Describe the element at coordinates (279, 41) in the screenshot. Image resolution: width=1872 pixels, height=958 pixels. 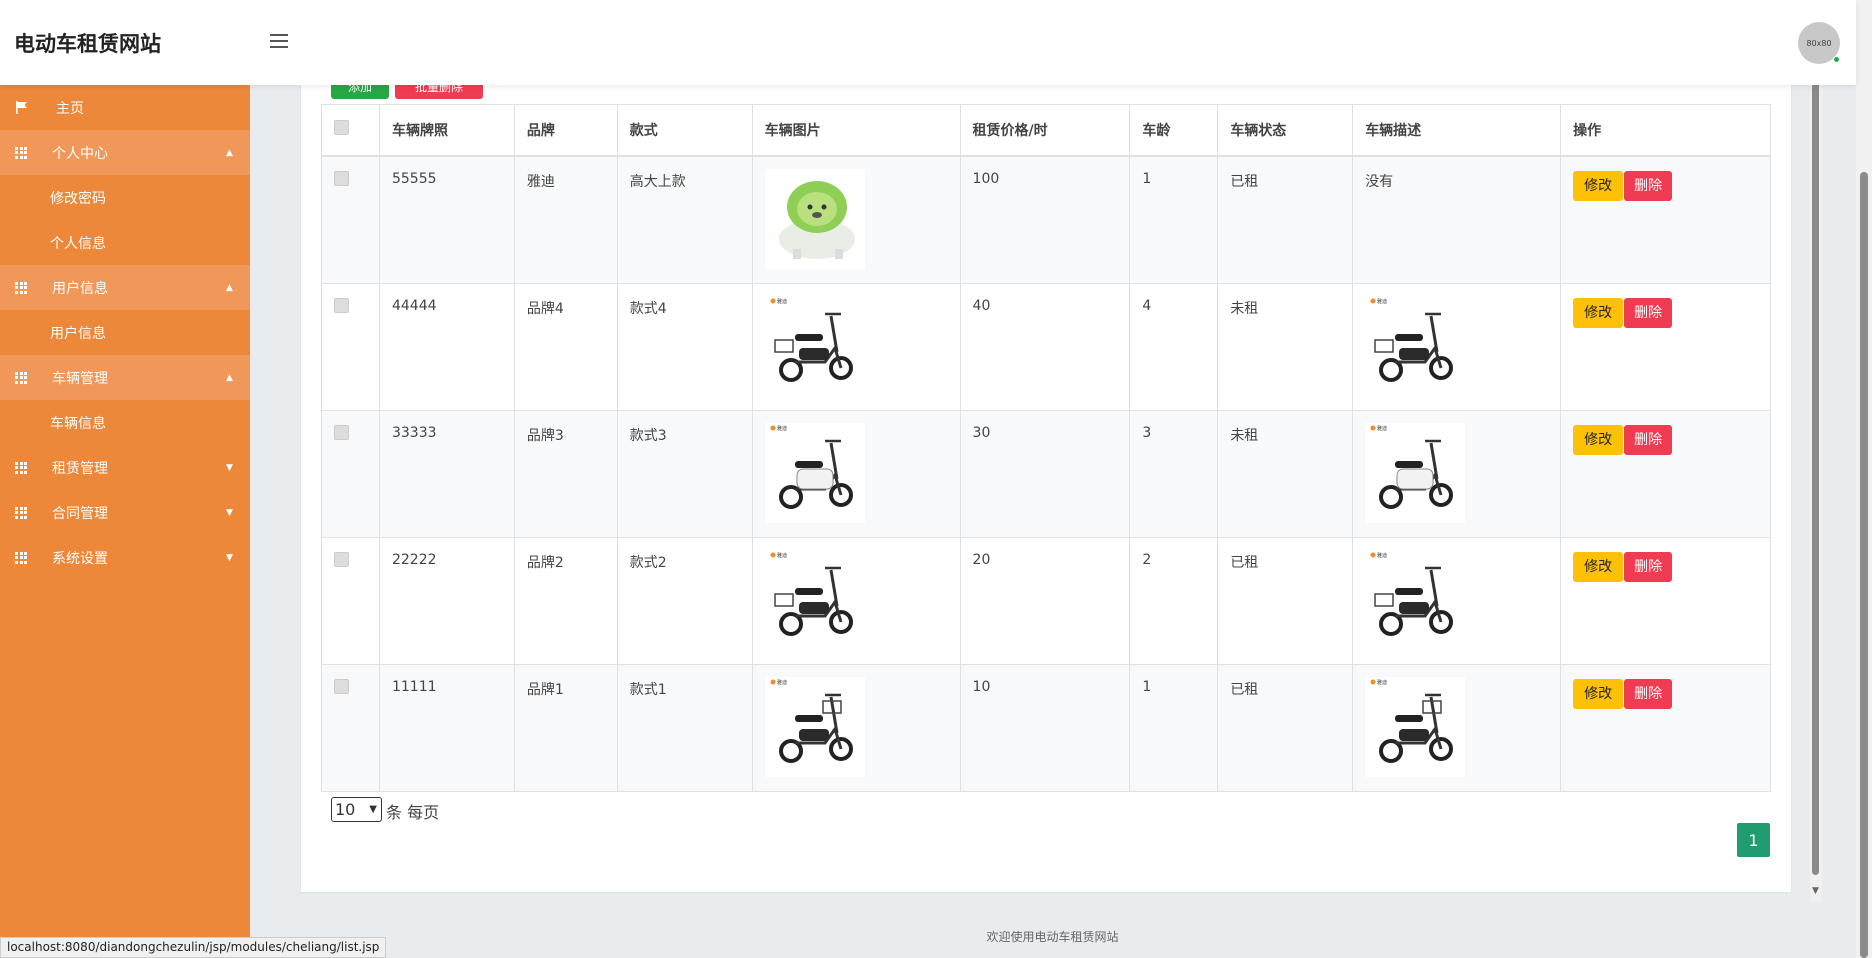
I see `menu-toggle-icon` at that location.